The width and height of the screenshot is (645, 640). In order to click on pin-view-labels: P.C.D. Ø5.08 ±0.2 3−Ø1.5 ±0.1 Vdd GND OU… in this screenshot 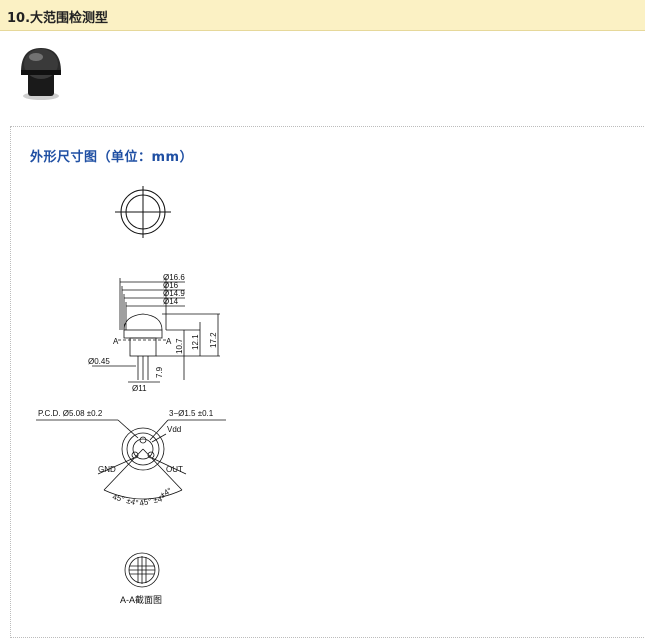, I will do `click(126, 458)`.